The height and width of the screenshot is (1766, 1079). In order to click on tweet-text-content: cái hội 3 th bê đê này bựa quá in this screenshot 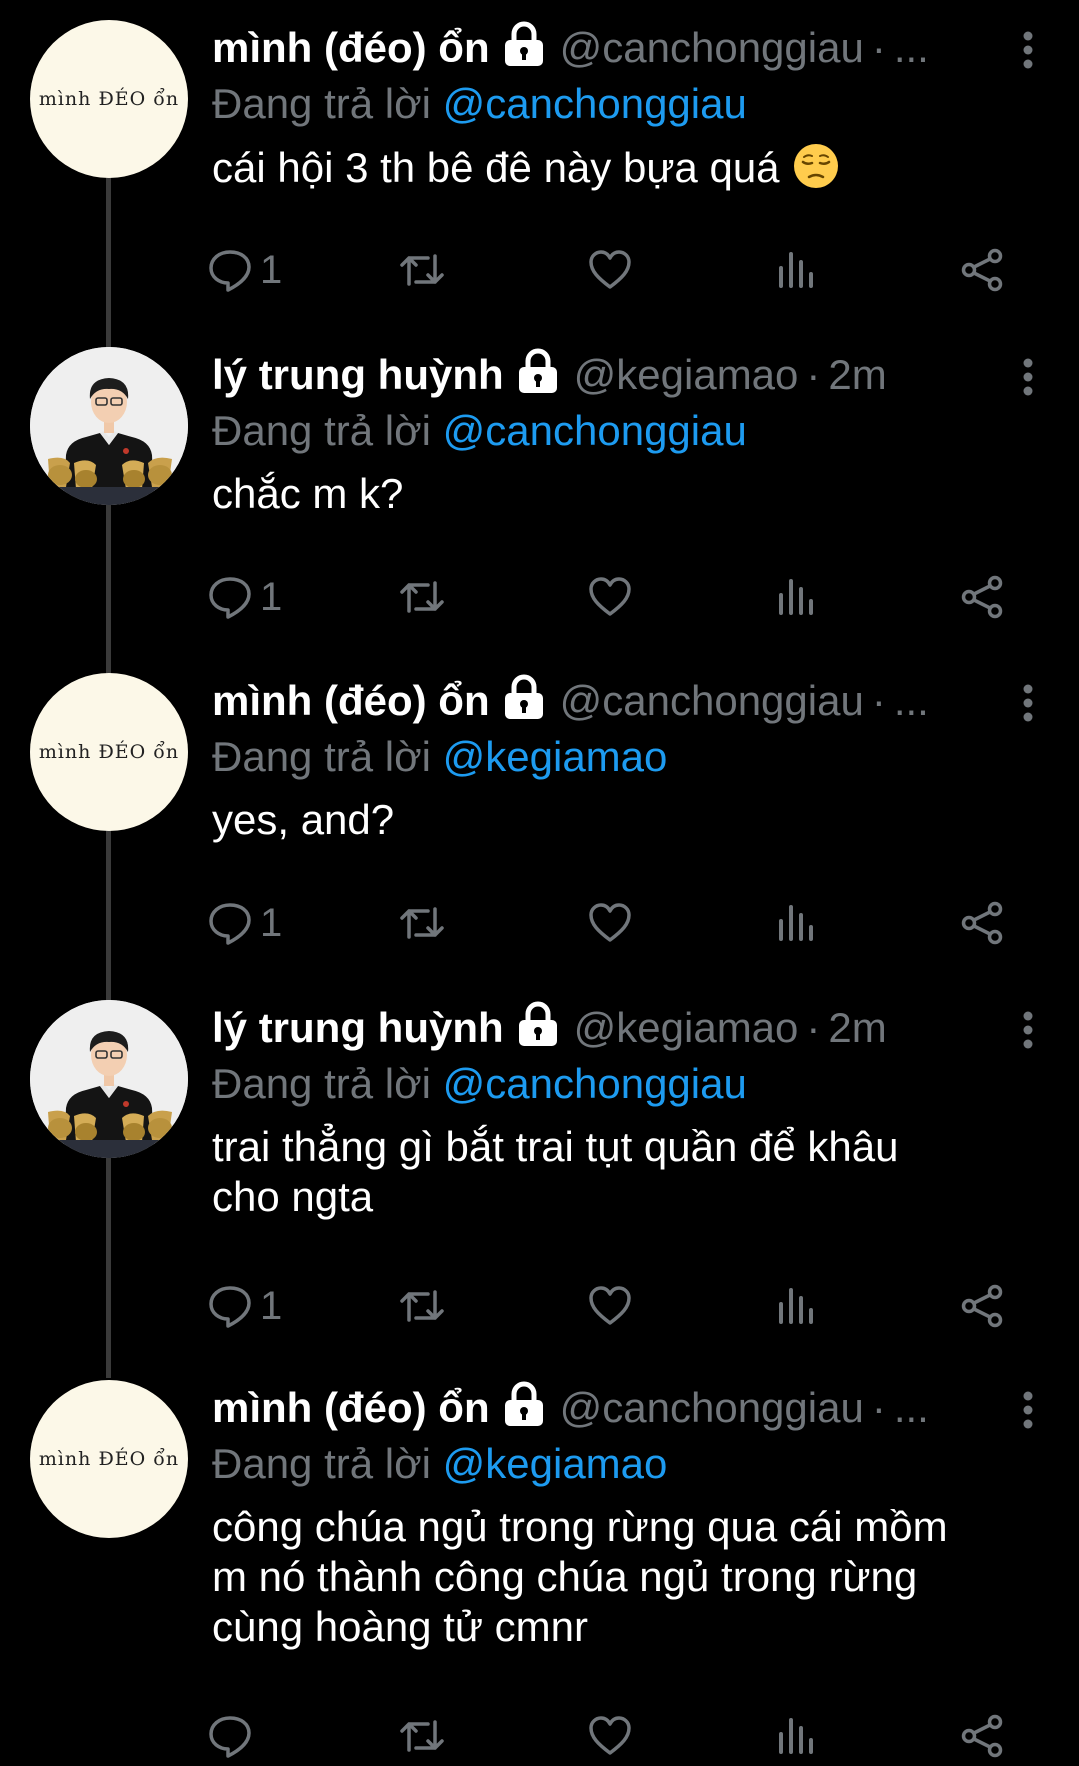, I will do `click(496, 167)`.